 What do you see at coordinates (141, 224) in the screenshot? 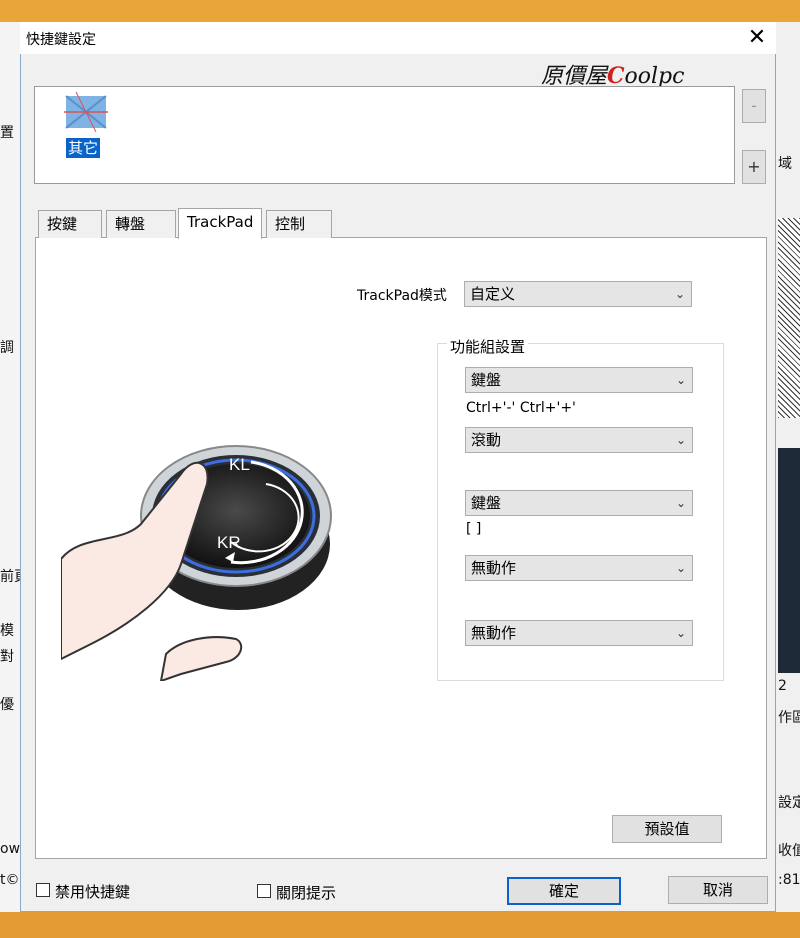
I see `tab-dial: 轉盤` at bounding box center [141, 224].